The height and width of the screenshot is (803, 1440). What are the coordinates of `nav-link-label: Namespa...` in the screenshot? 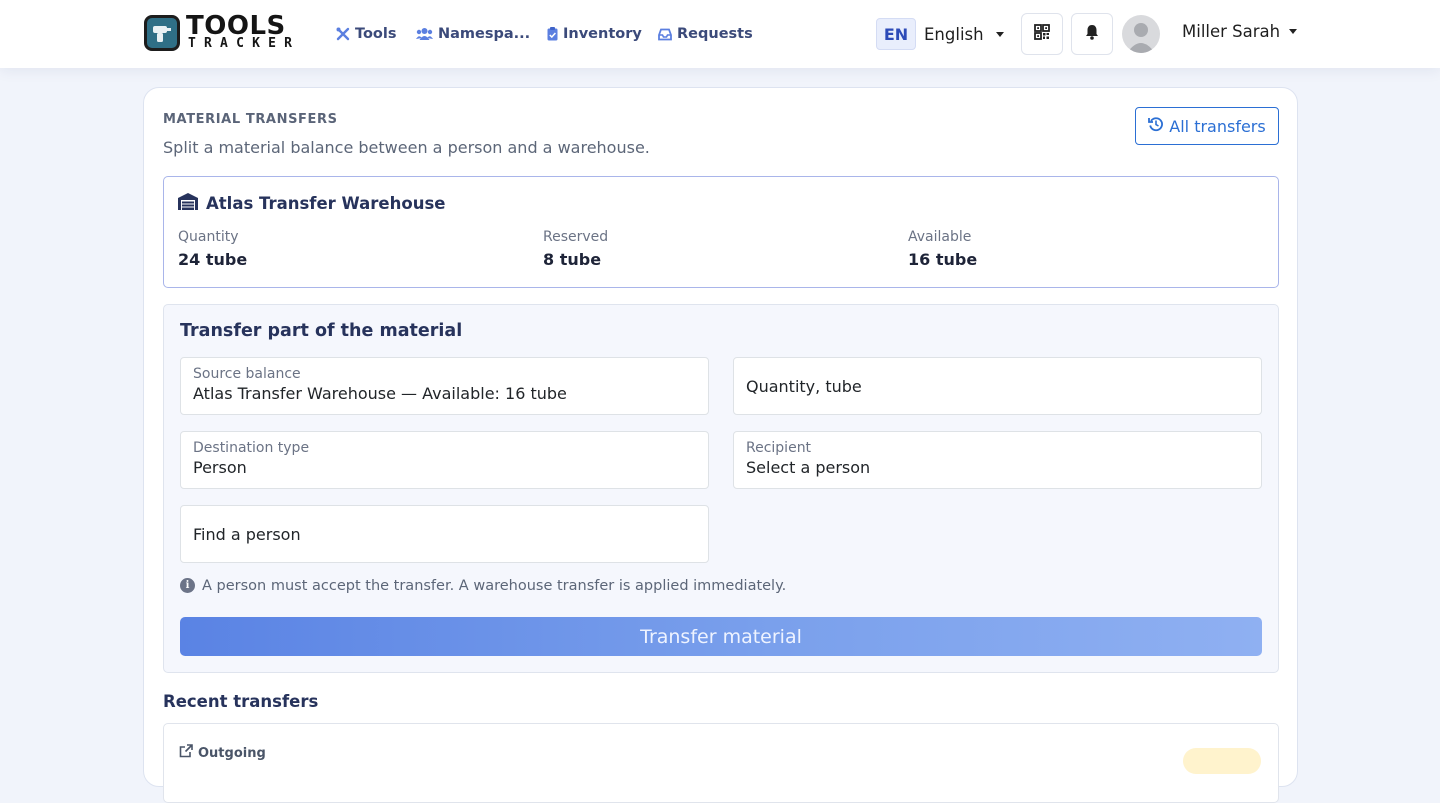 It's located at (484, 34).